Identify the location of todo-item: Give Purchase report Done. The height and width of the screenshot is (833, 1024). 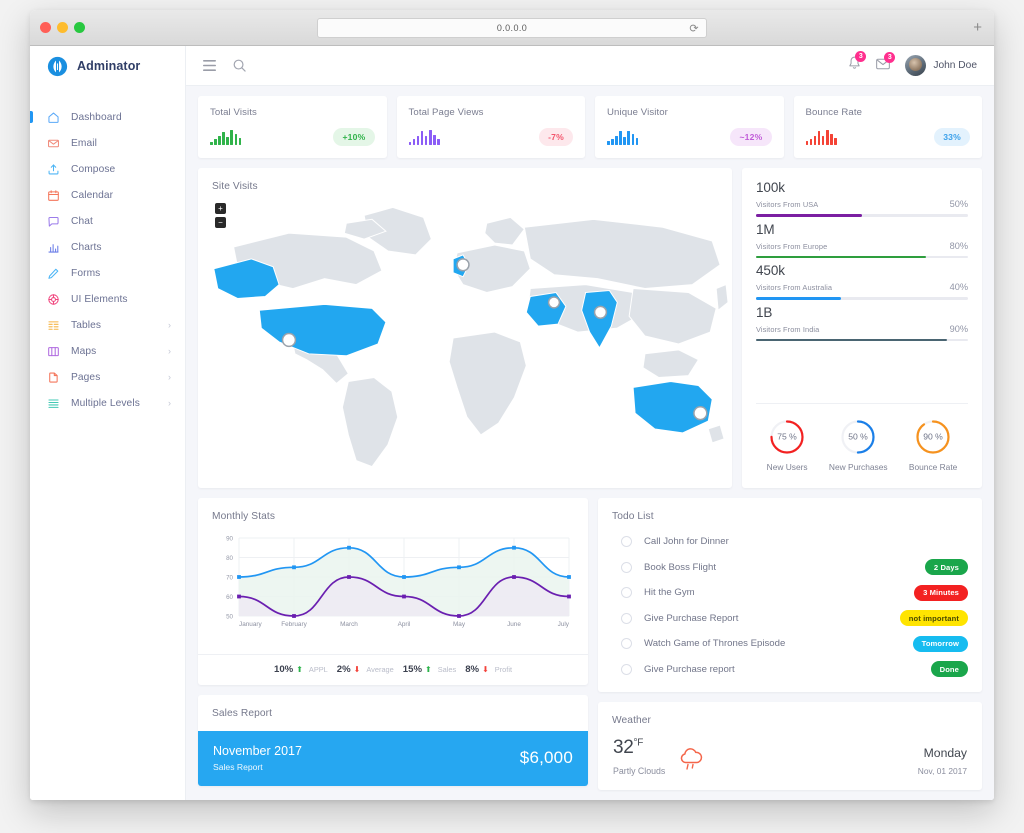
(790, 670).